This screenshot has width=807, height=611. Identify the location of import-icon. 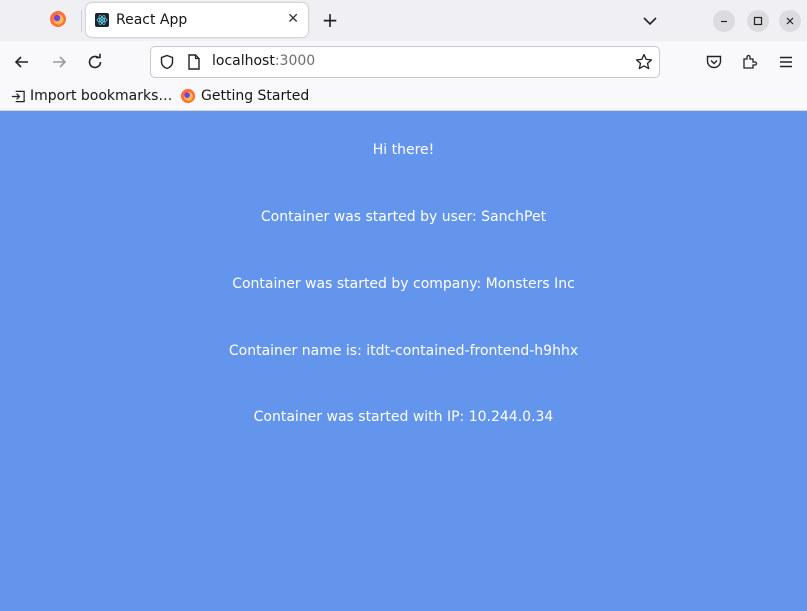
(18, 96).